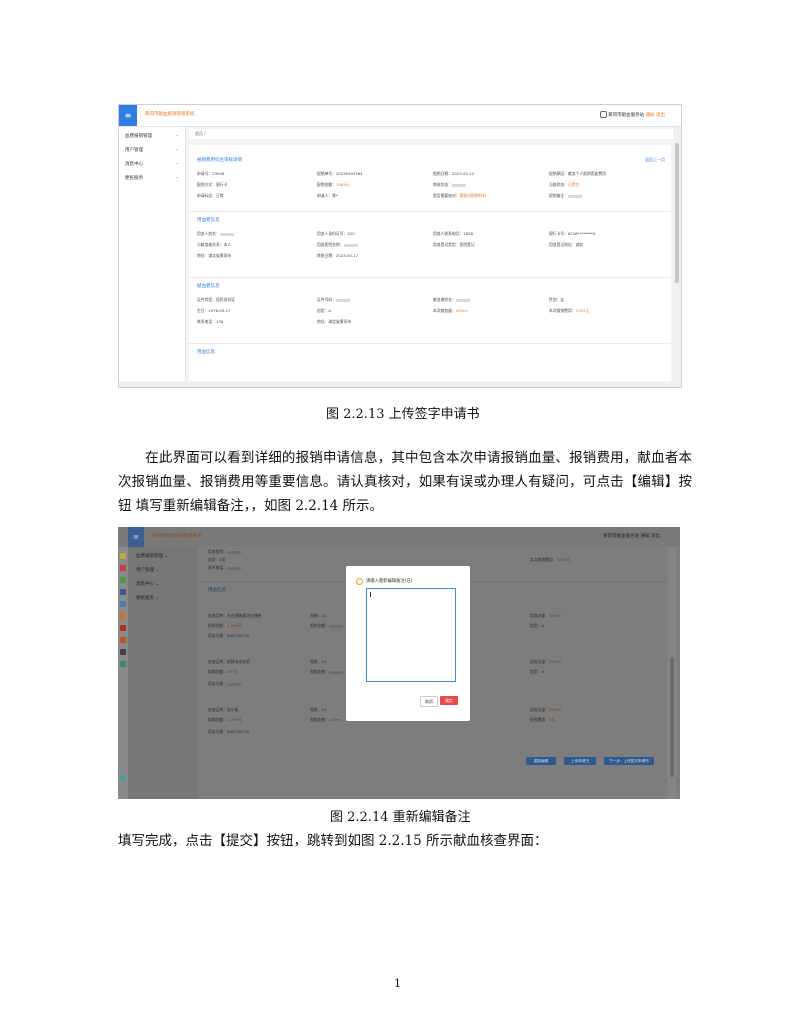 Image resolution: width=800 pixels, height=1035 pixels. What do you see at coordinates (650, 115) in the screenshot?
I see `notice-link: 通知` at bounding box center [650, 115].